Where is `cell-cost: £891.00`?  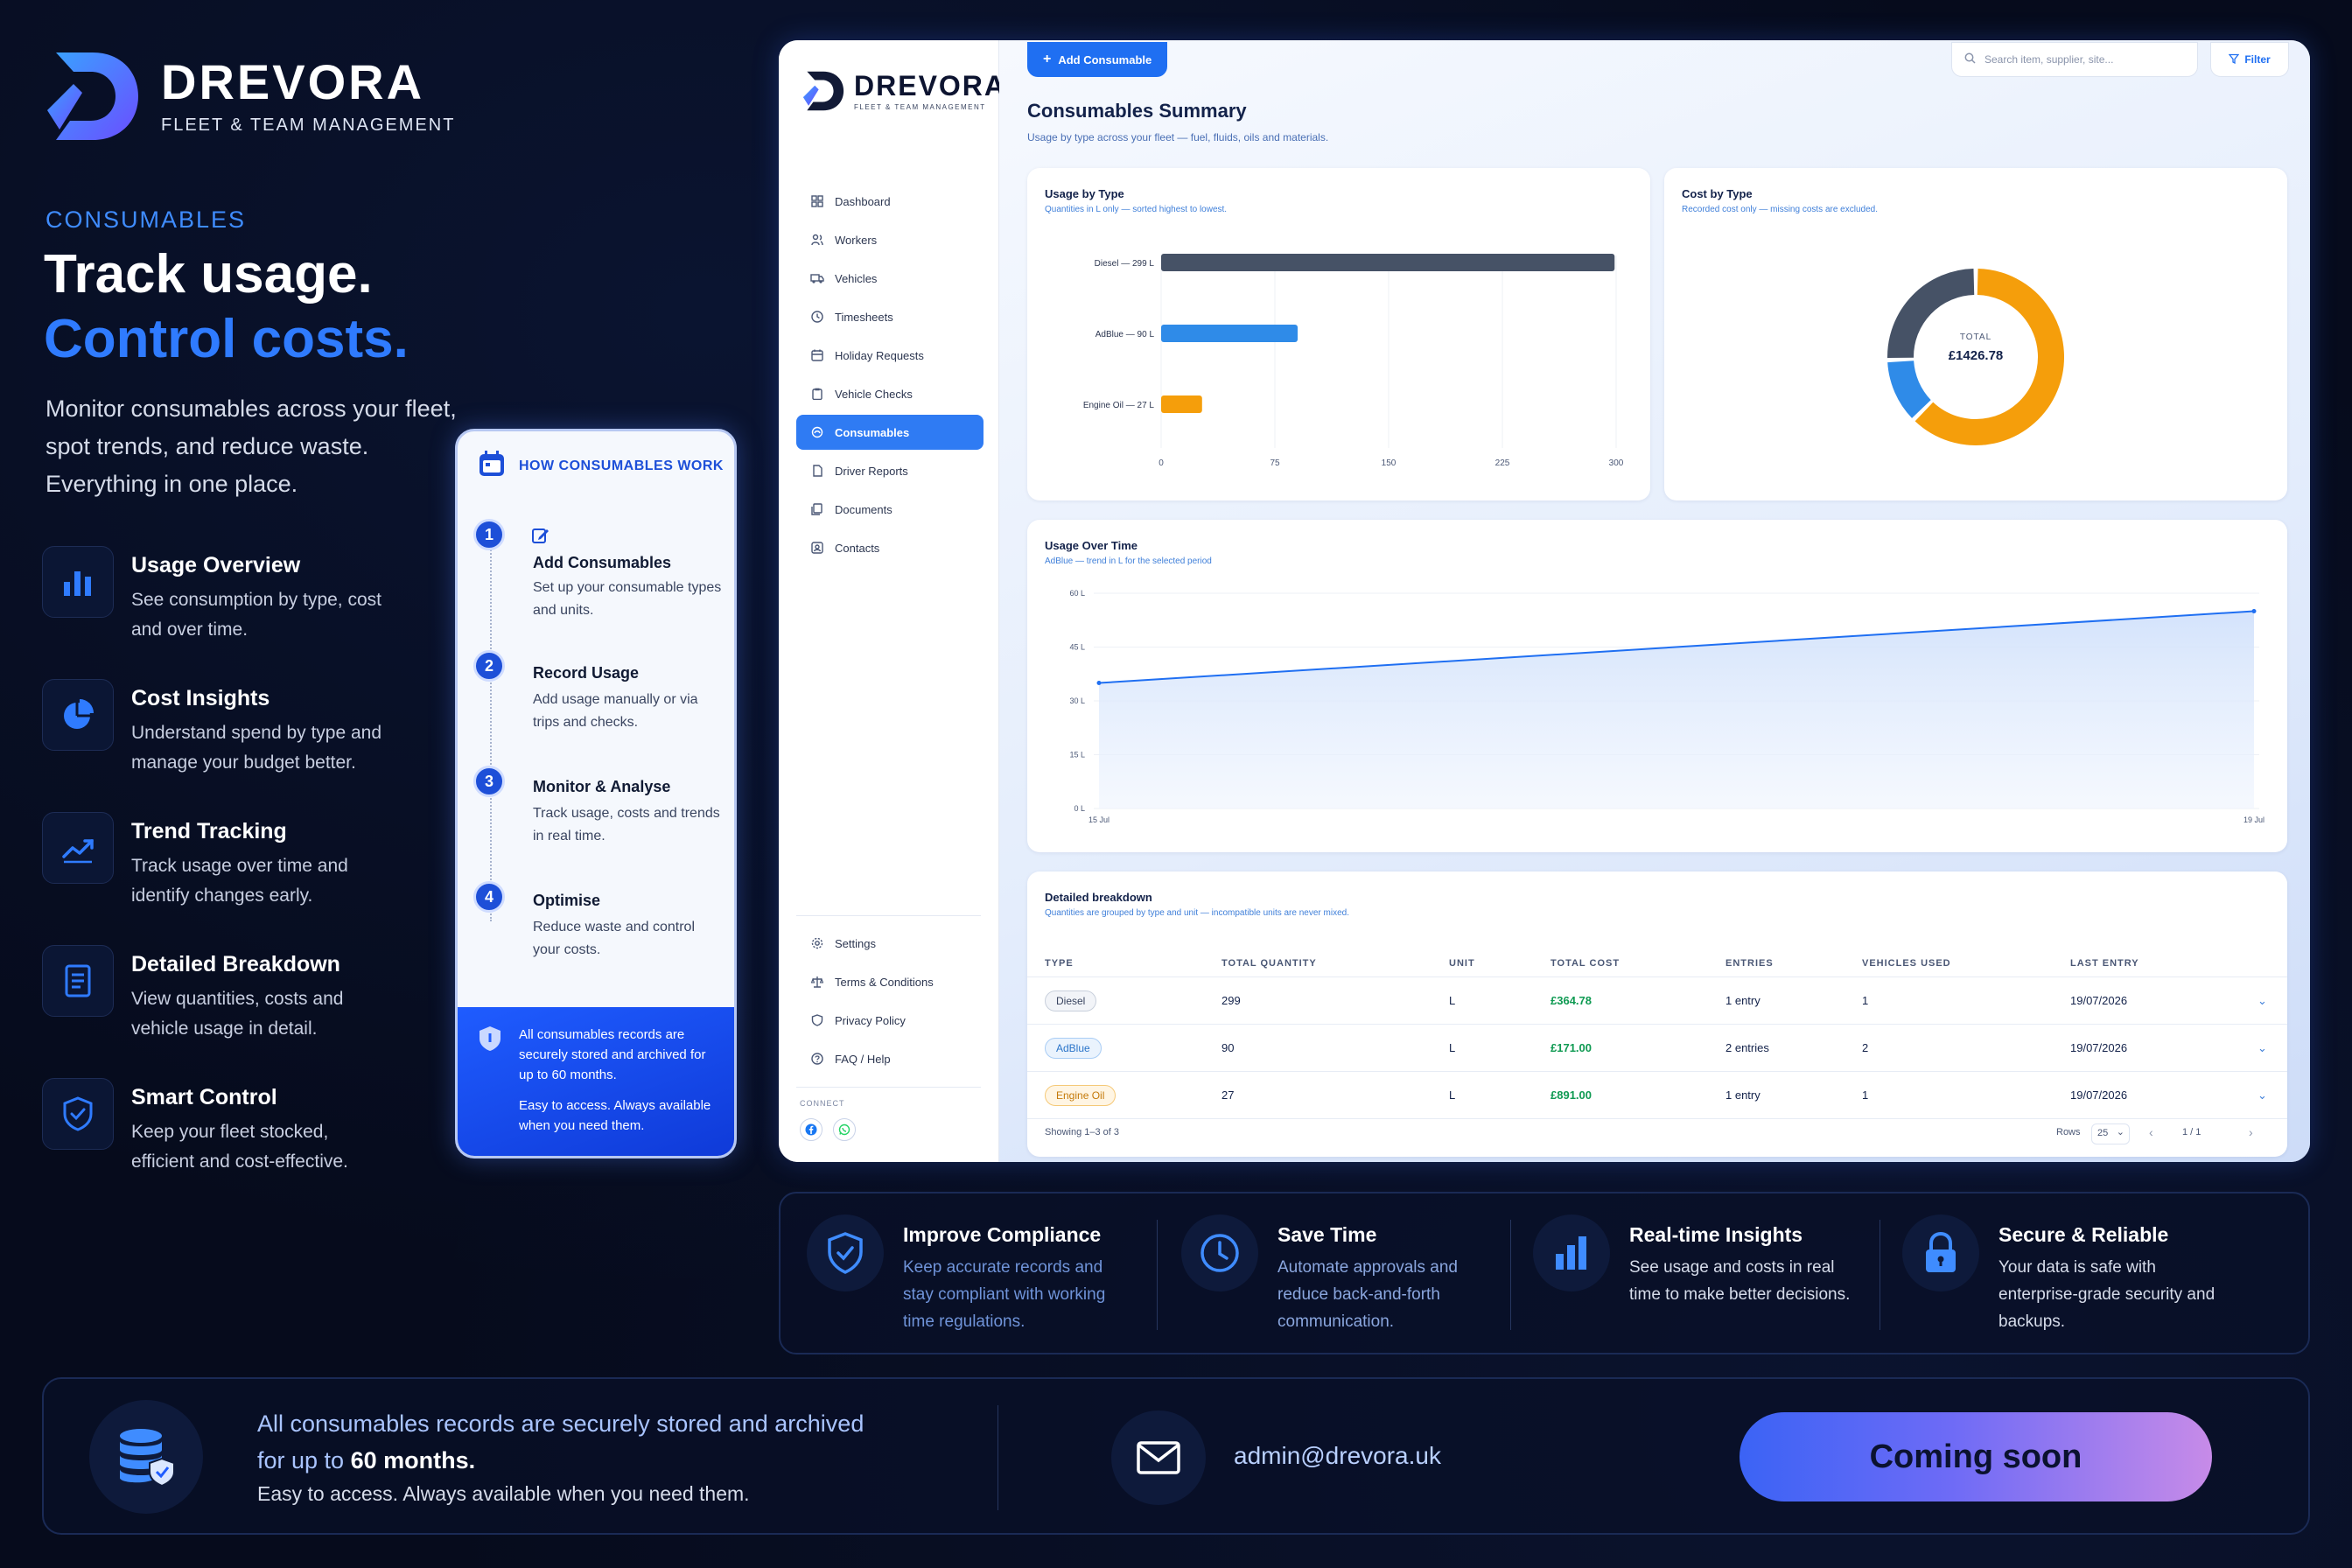
cell-cost: £891.00 is located at coordinates (1571, 1095).